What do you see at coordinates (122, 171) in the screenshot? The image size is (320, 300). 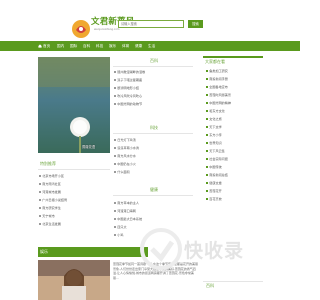 I see `list-item: 什么面积` at bounding box center [122, 171].